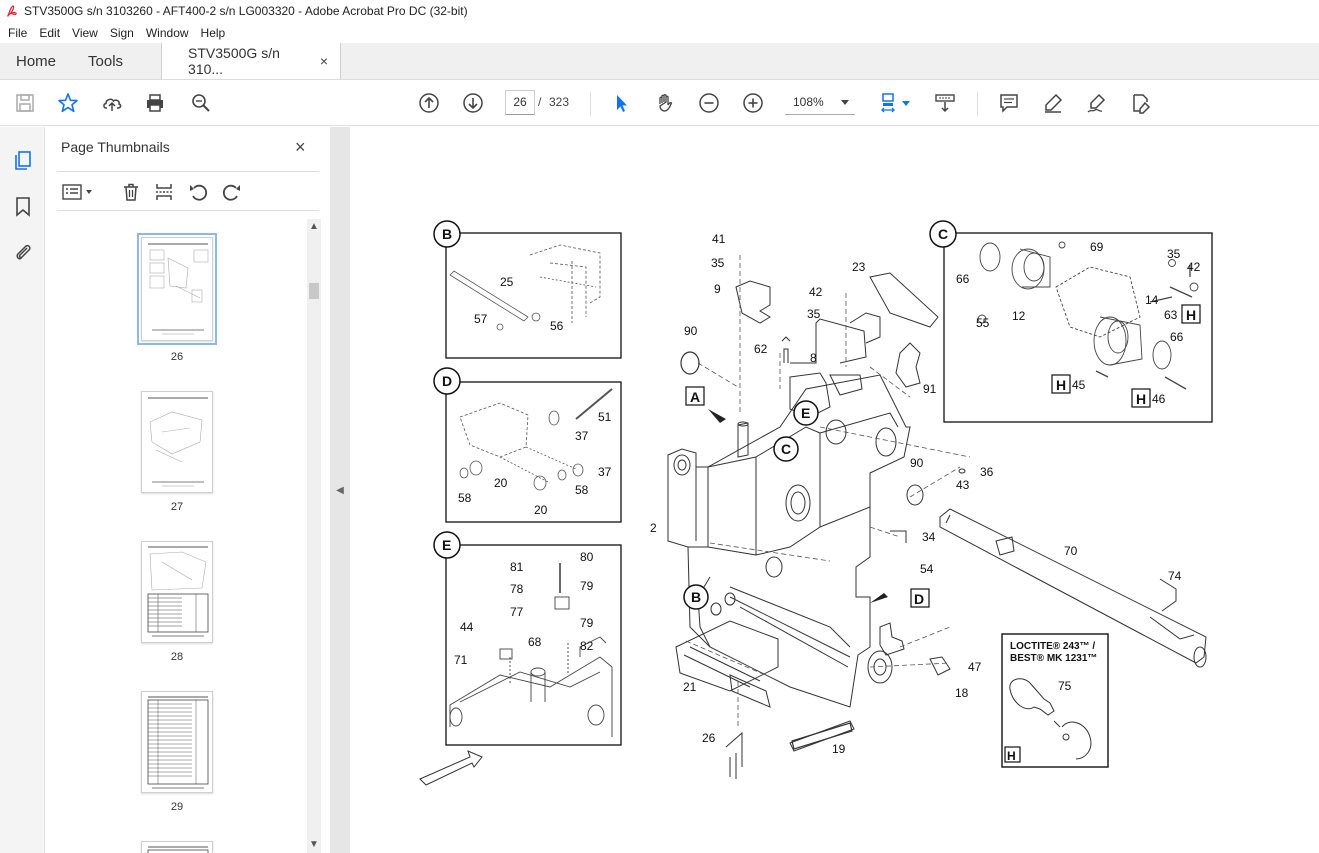 The width and height of the screenshot is (1319, 853). What do you see at coordinates (300, 147) in the screenshot?
I see `panel-close-button: ×` at bounding box center [300, 147].